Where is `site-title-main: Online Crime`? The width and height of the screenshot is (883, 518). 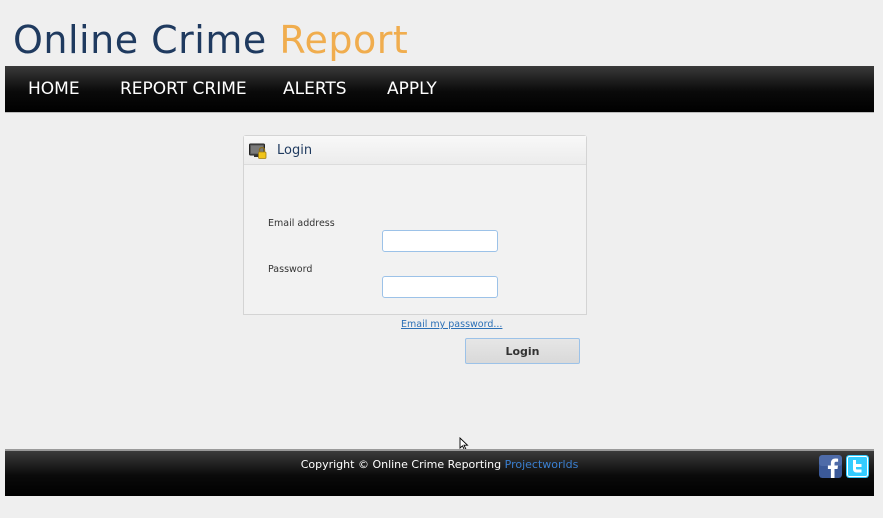 site-title-main: Online Crime is located at coordinates (140, 40).